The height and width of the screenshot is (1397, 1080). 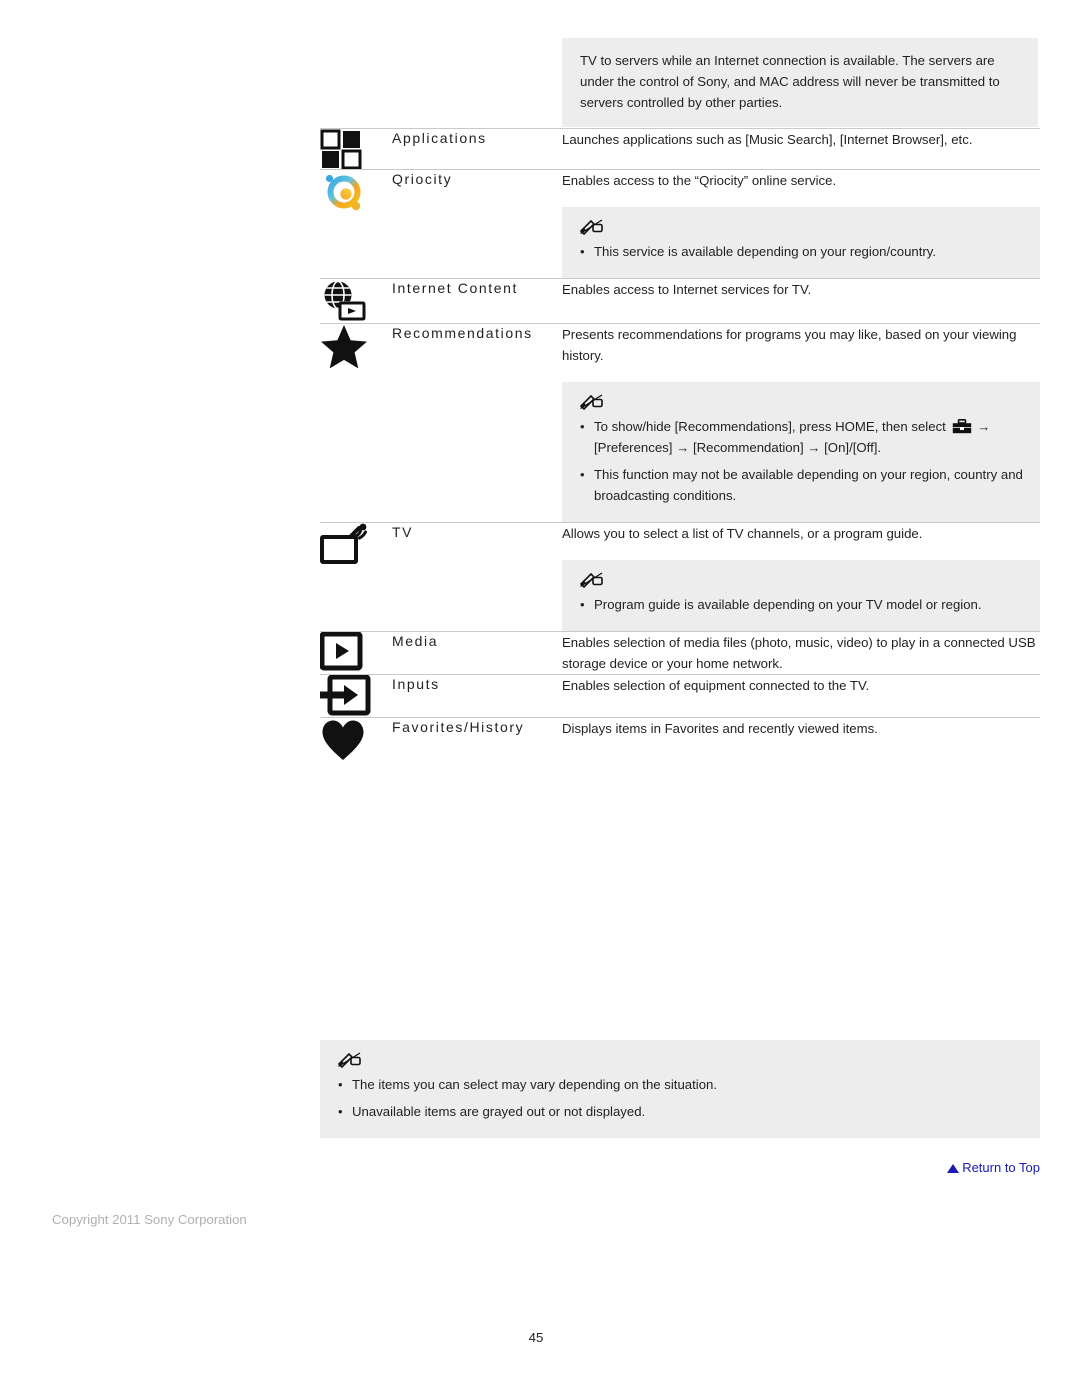 I want to click on return-to-top-link: Return to Top, so click(x=993, y=1167).